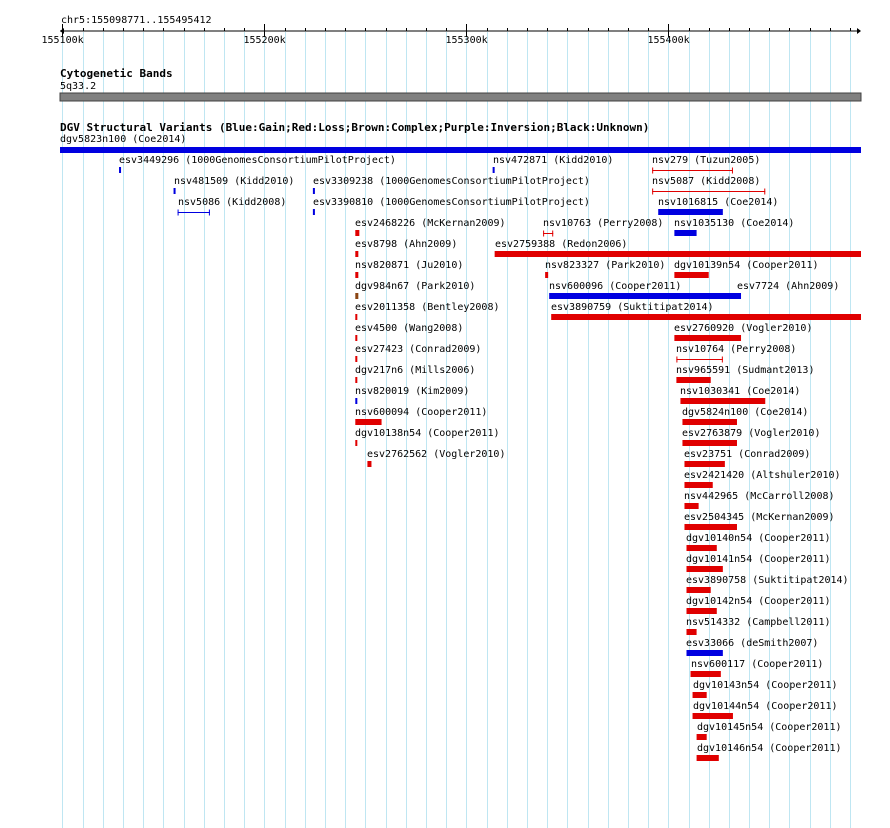  I want to click on sv-feature-label: nsv481509 (Kidd2010), so click(234, 182).